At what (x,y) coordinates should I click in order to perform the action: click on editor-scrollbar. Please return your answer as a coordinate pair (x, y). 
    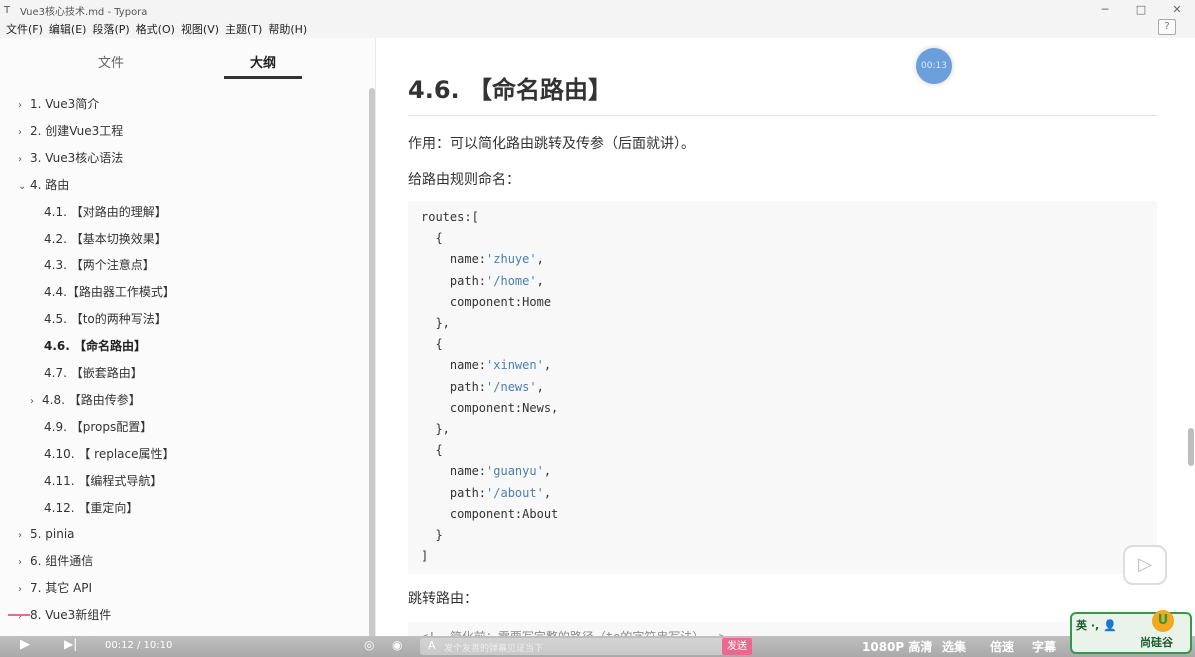
    Looking at the image, I should click on (1191, 447).